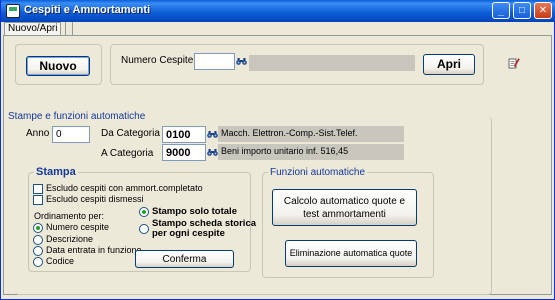 The image size is (555, 300). Describe the element at coordinates (127, 153) in the screenshot. I see `a-categoria-label: A Categoria` at that location.